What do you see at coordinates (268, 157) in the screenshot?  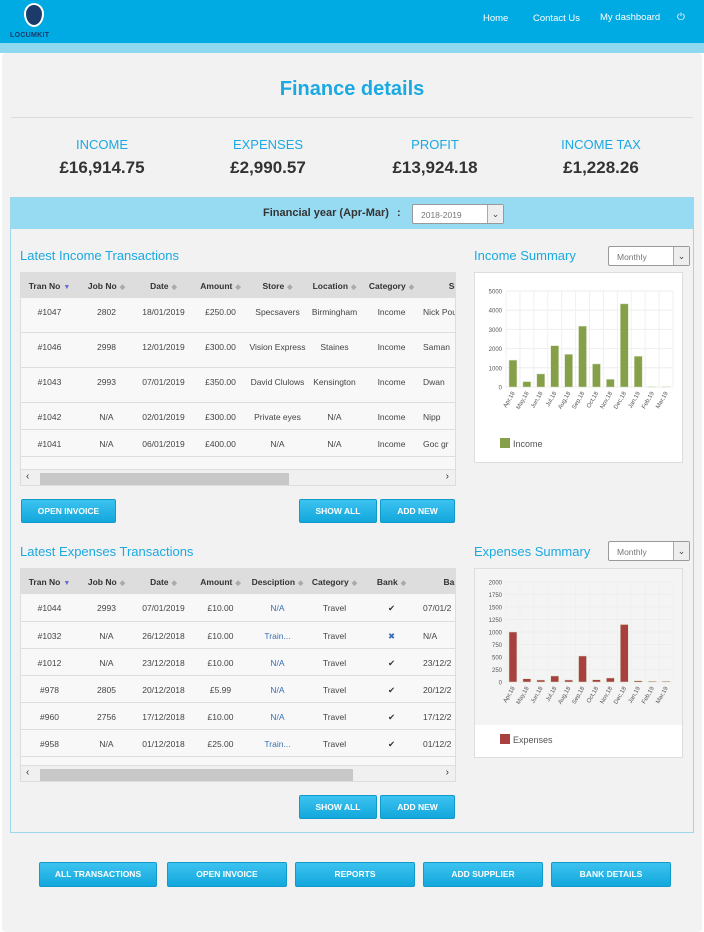 I see `stat-expenses: EXPENSES £2,990.57` at bounding box center [268, 157].